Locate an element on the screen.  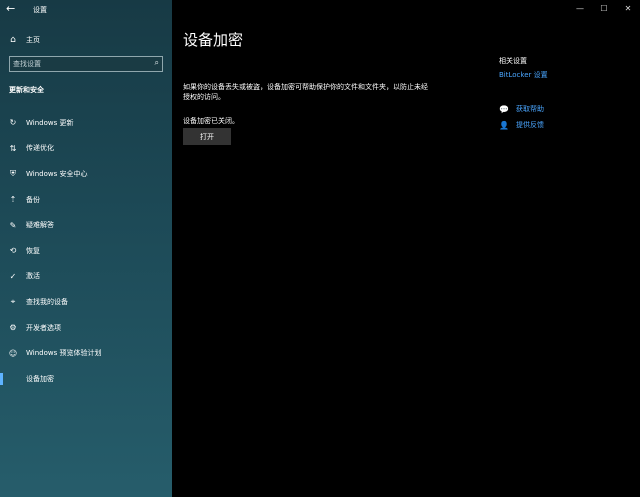
sidebar-item-delivery-optimization: ⇅ 传递优化 is located at coordinates (86, 149).